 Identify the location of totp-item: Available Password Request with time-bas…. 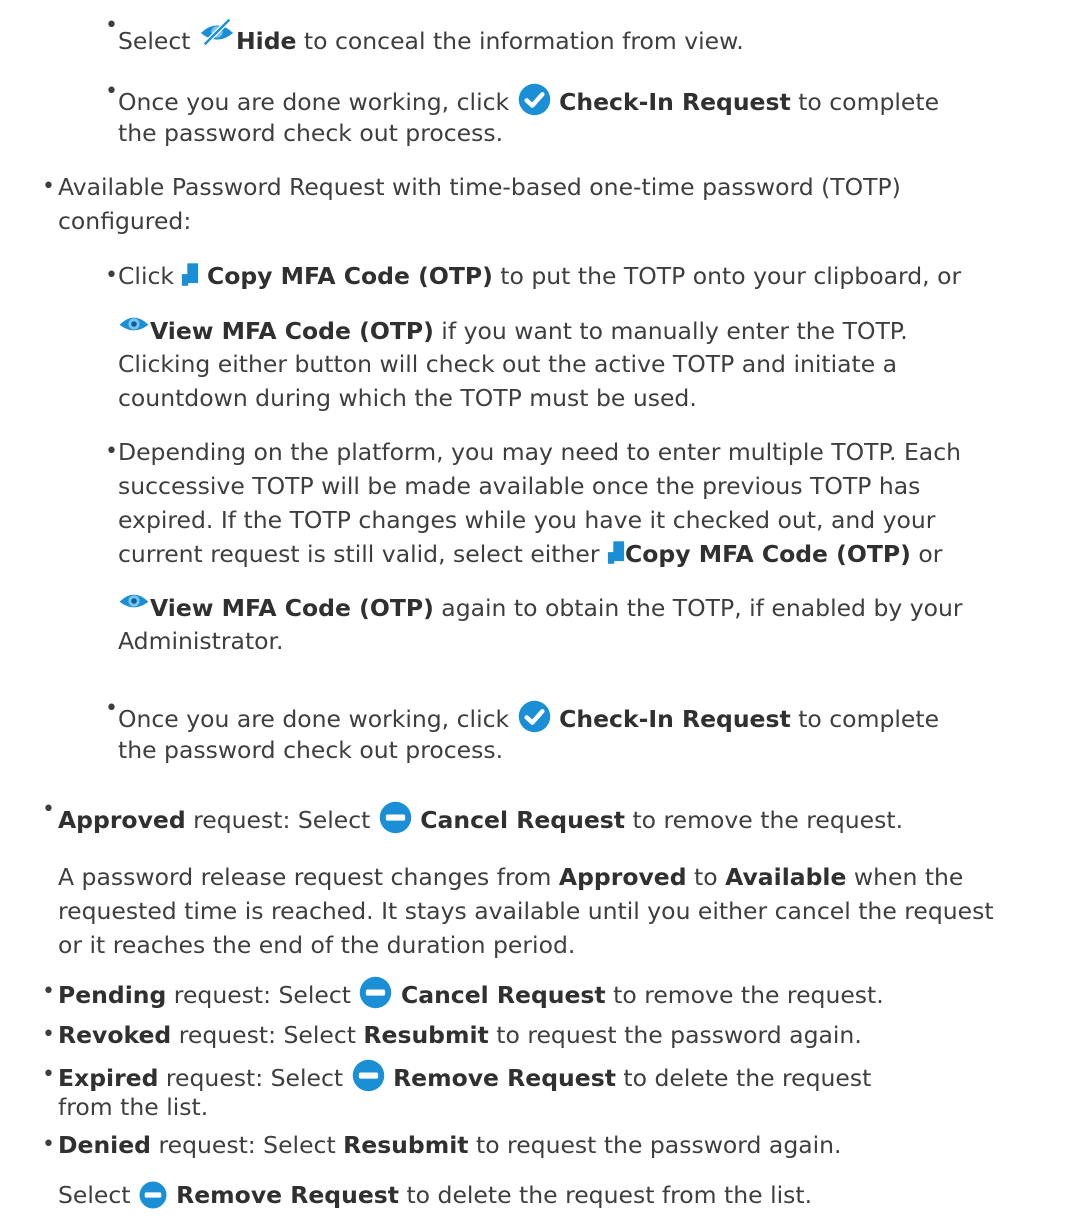
(479, 187).